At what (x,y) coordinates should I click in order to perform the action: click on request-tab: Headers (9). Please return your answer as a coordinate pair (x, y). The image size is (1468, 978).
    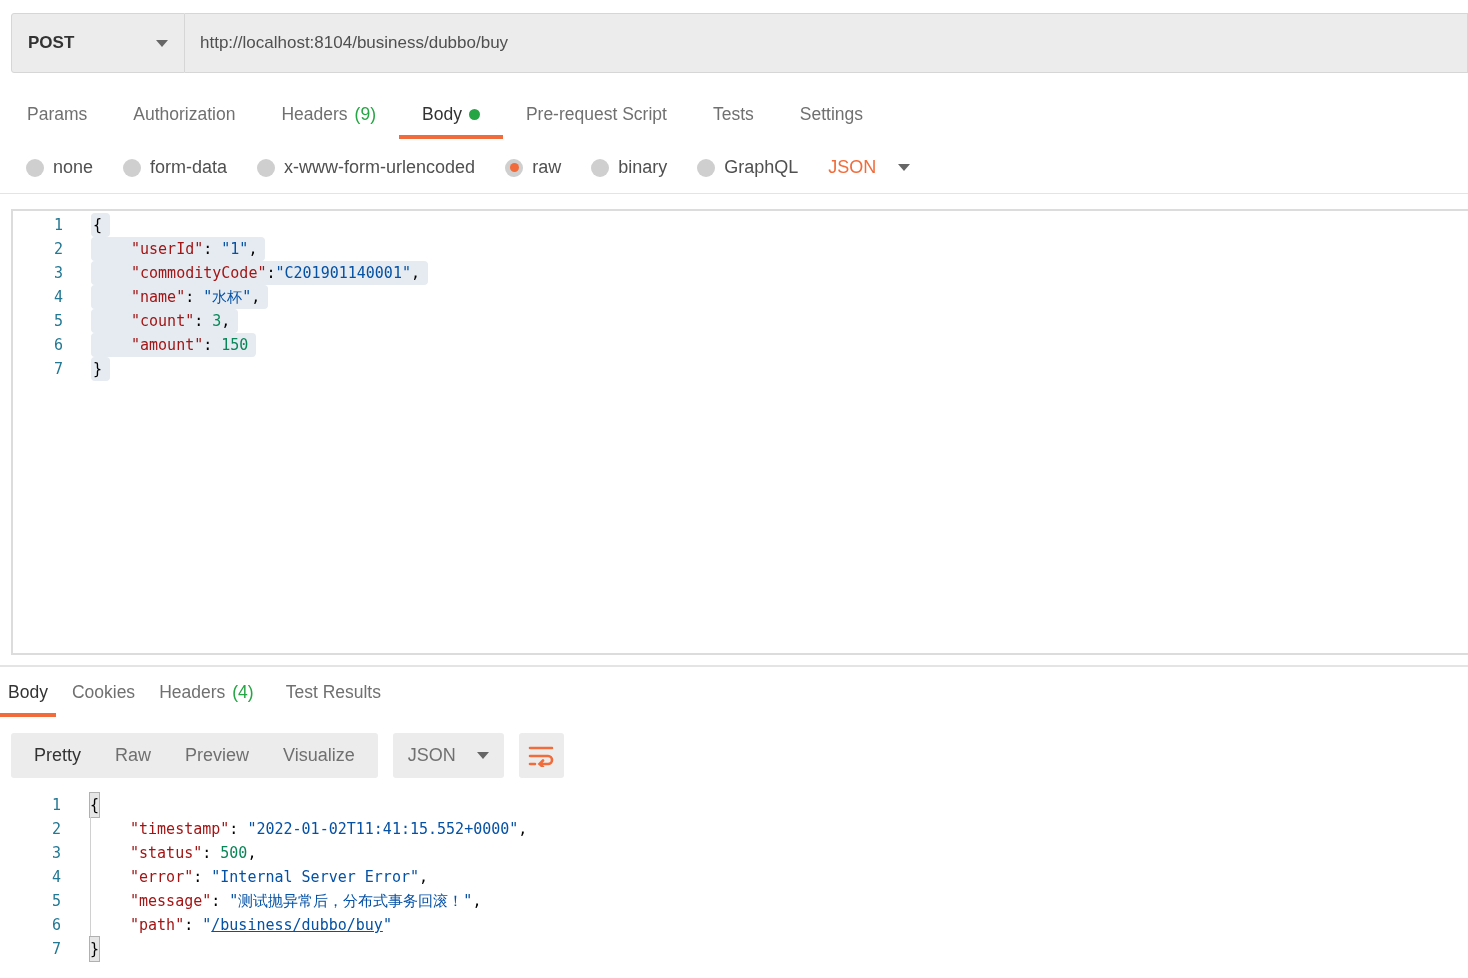
    Looking at the image, I should click on (328, 116).